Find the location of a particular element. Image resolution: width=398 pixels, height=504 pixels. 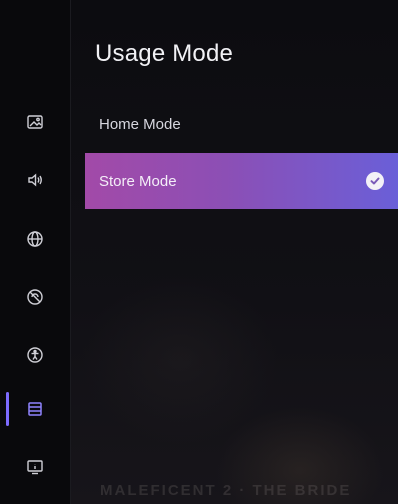

sound-icon is located at coordinates (35, 180).